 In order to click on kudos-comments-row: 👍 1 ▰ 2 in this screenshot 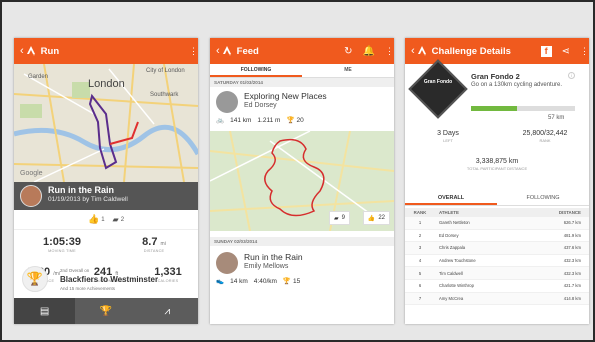, I will do `click(106, 220)`.